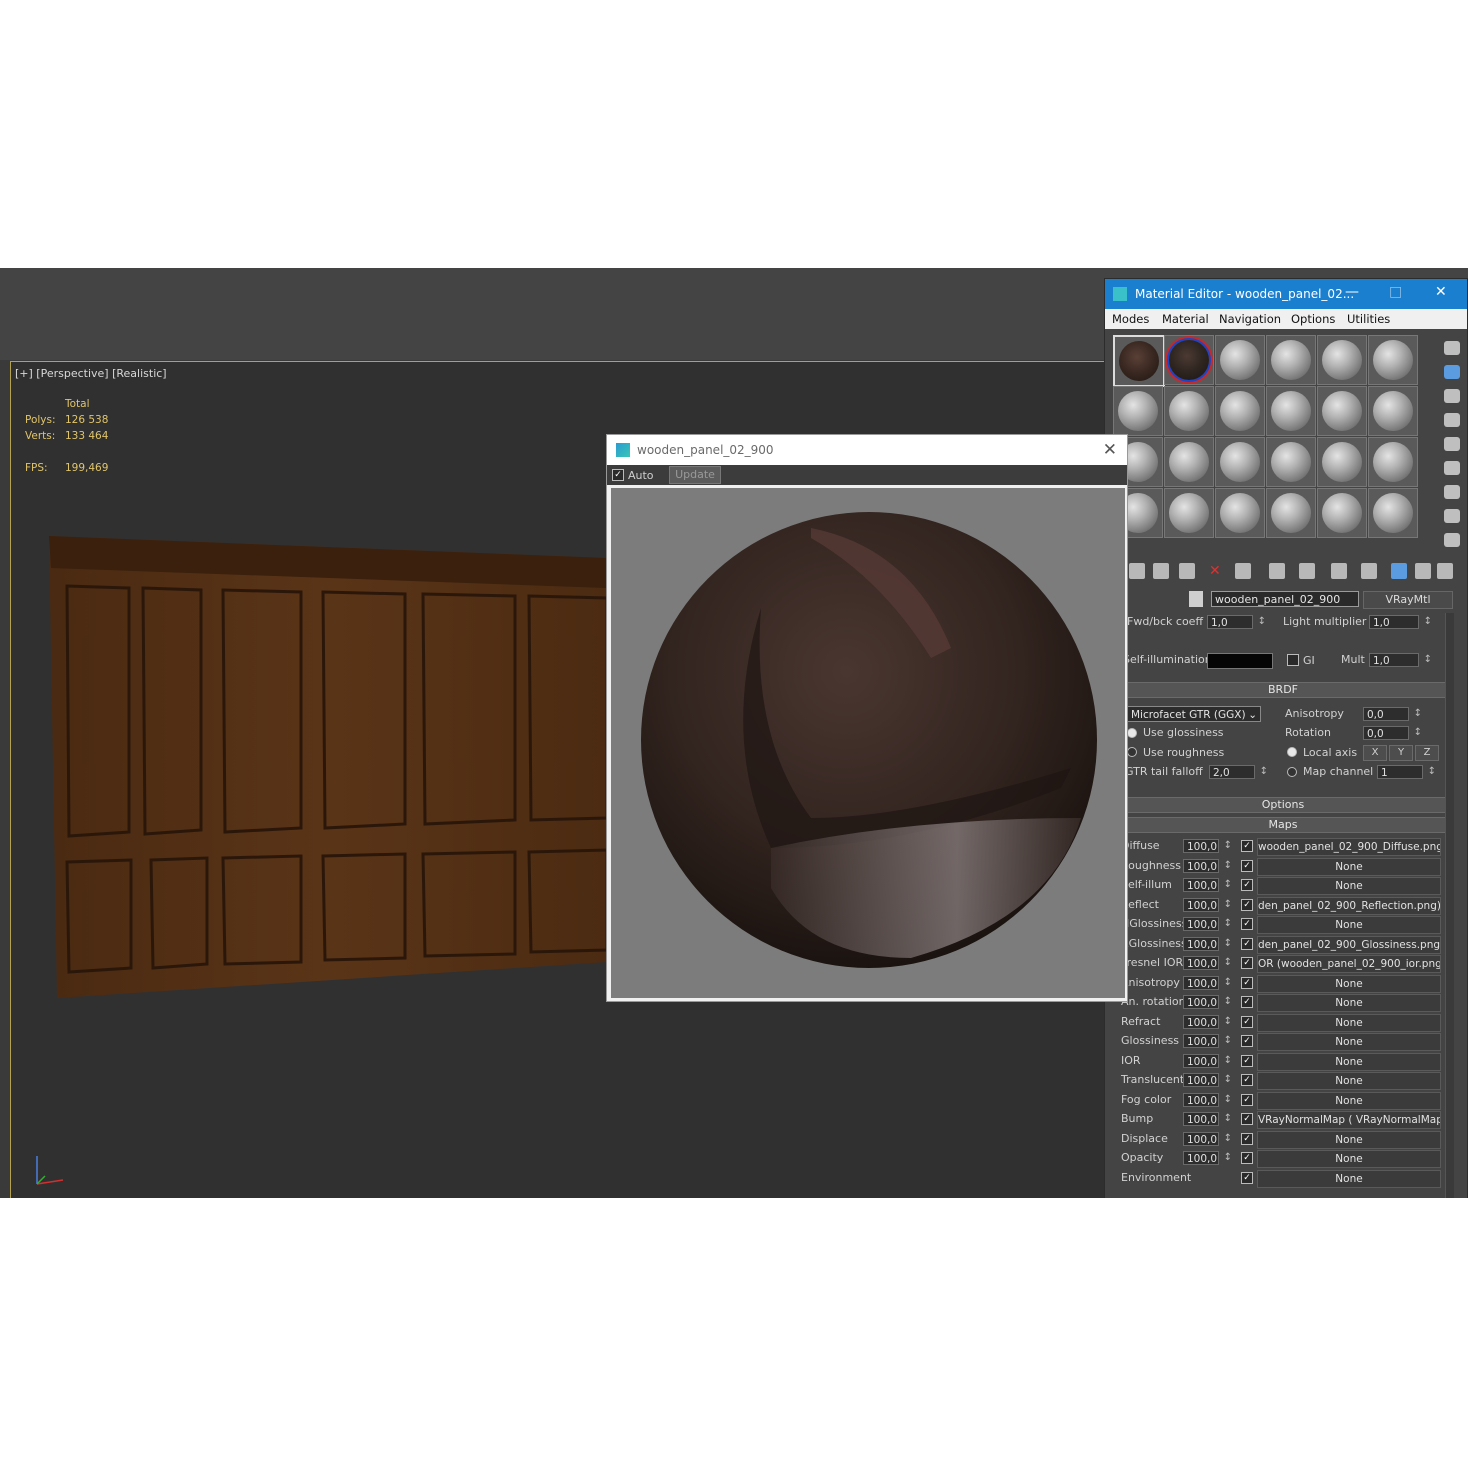 The image size is (1468, 1468). Describe the element at coordinates (1283, 805) in the screenshot. I see `options-rollout-header: Options` at that location.